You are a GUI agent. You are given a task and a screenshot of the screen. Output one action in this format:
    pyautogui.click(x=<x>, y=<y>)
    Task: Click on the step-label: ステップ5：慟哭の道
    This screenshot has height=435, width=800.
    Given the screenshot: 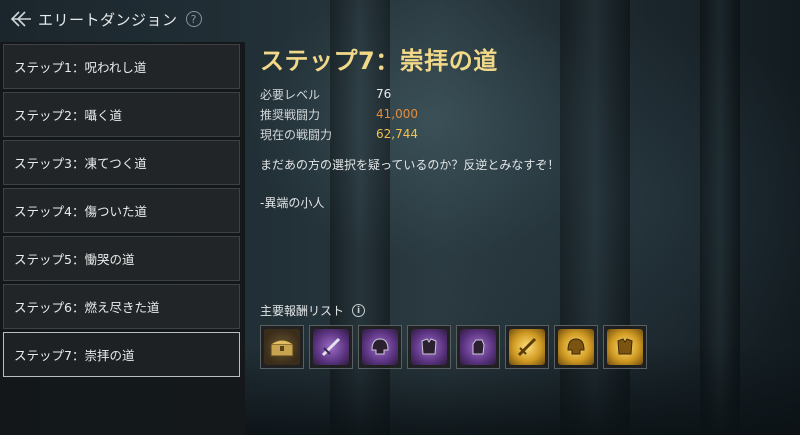 What is the action you would take?
    pyautogui.click(x=74, y=259)
    